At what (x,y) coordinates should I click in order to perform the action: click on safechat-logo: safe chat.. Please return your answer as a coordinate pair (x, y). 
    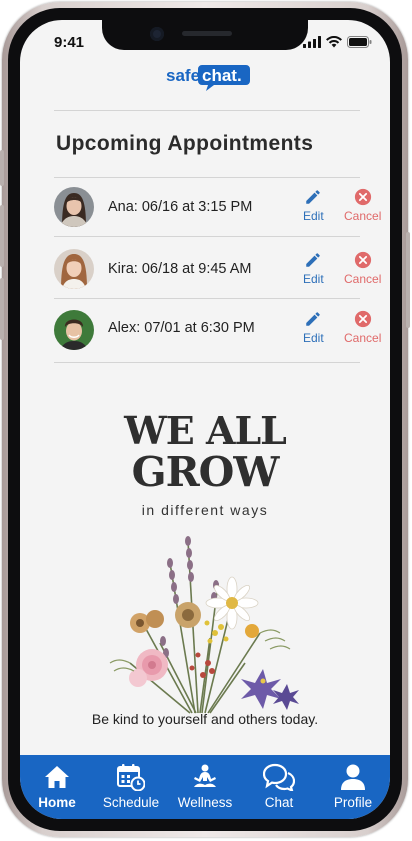
    Looking at the image, I should click on (208, 77).